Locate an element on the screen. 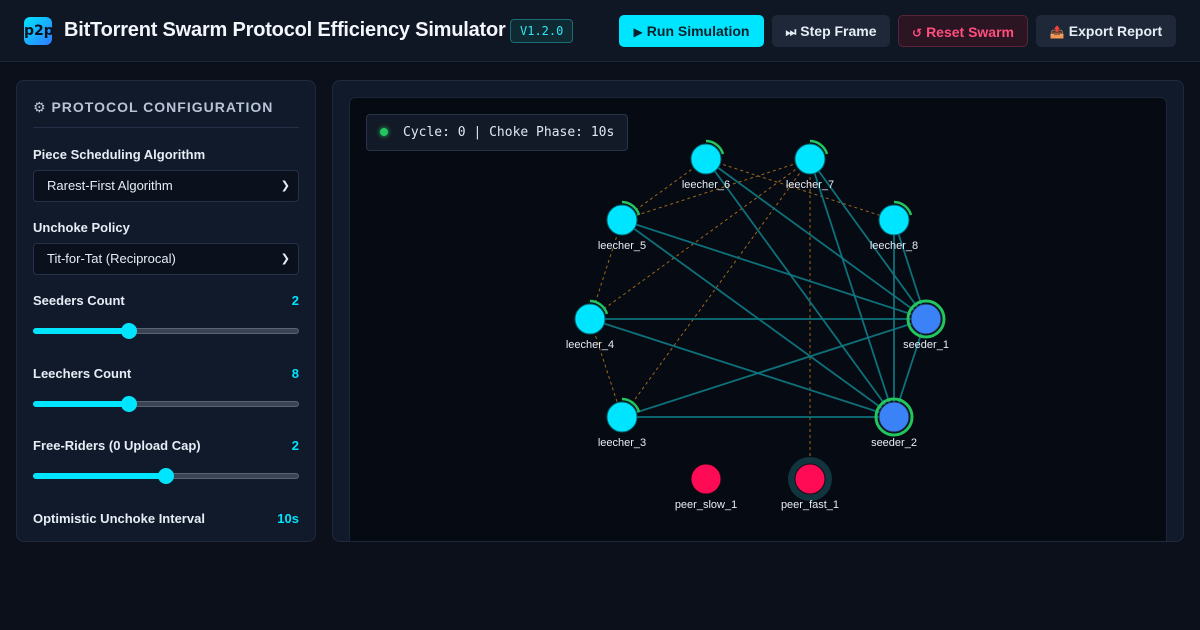  piece-scheduling-value: Rarest-First Algorithm is located at coordinates (110, 185).